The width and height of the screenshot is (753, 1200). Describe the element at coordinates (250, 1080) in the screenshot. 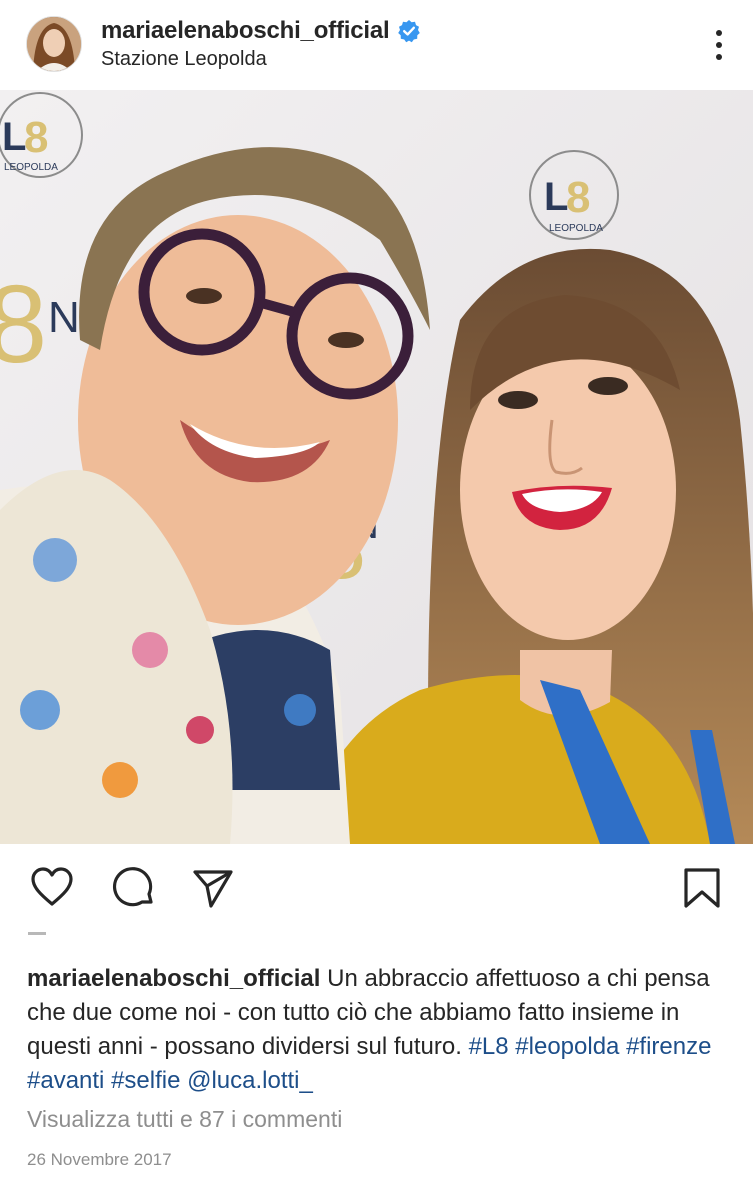

I see `mention-link: @luca.lotti_` at that location.